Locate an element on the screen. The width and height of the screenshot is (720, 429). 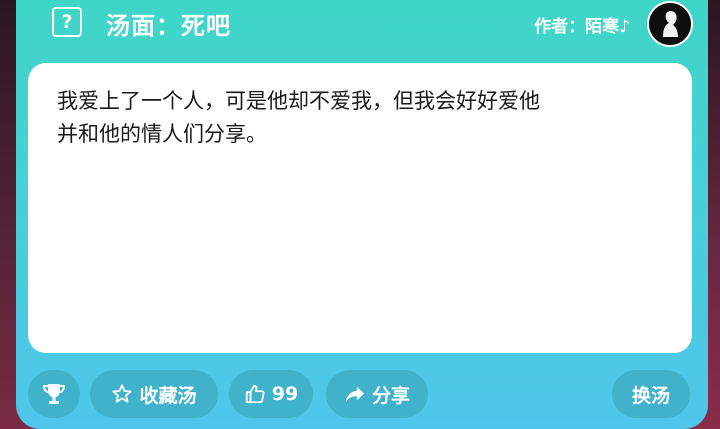
trophy-icon is located at coordinates (54, 394).